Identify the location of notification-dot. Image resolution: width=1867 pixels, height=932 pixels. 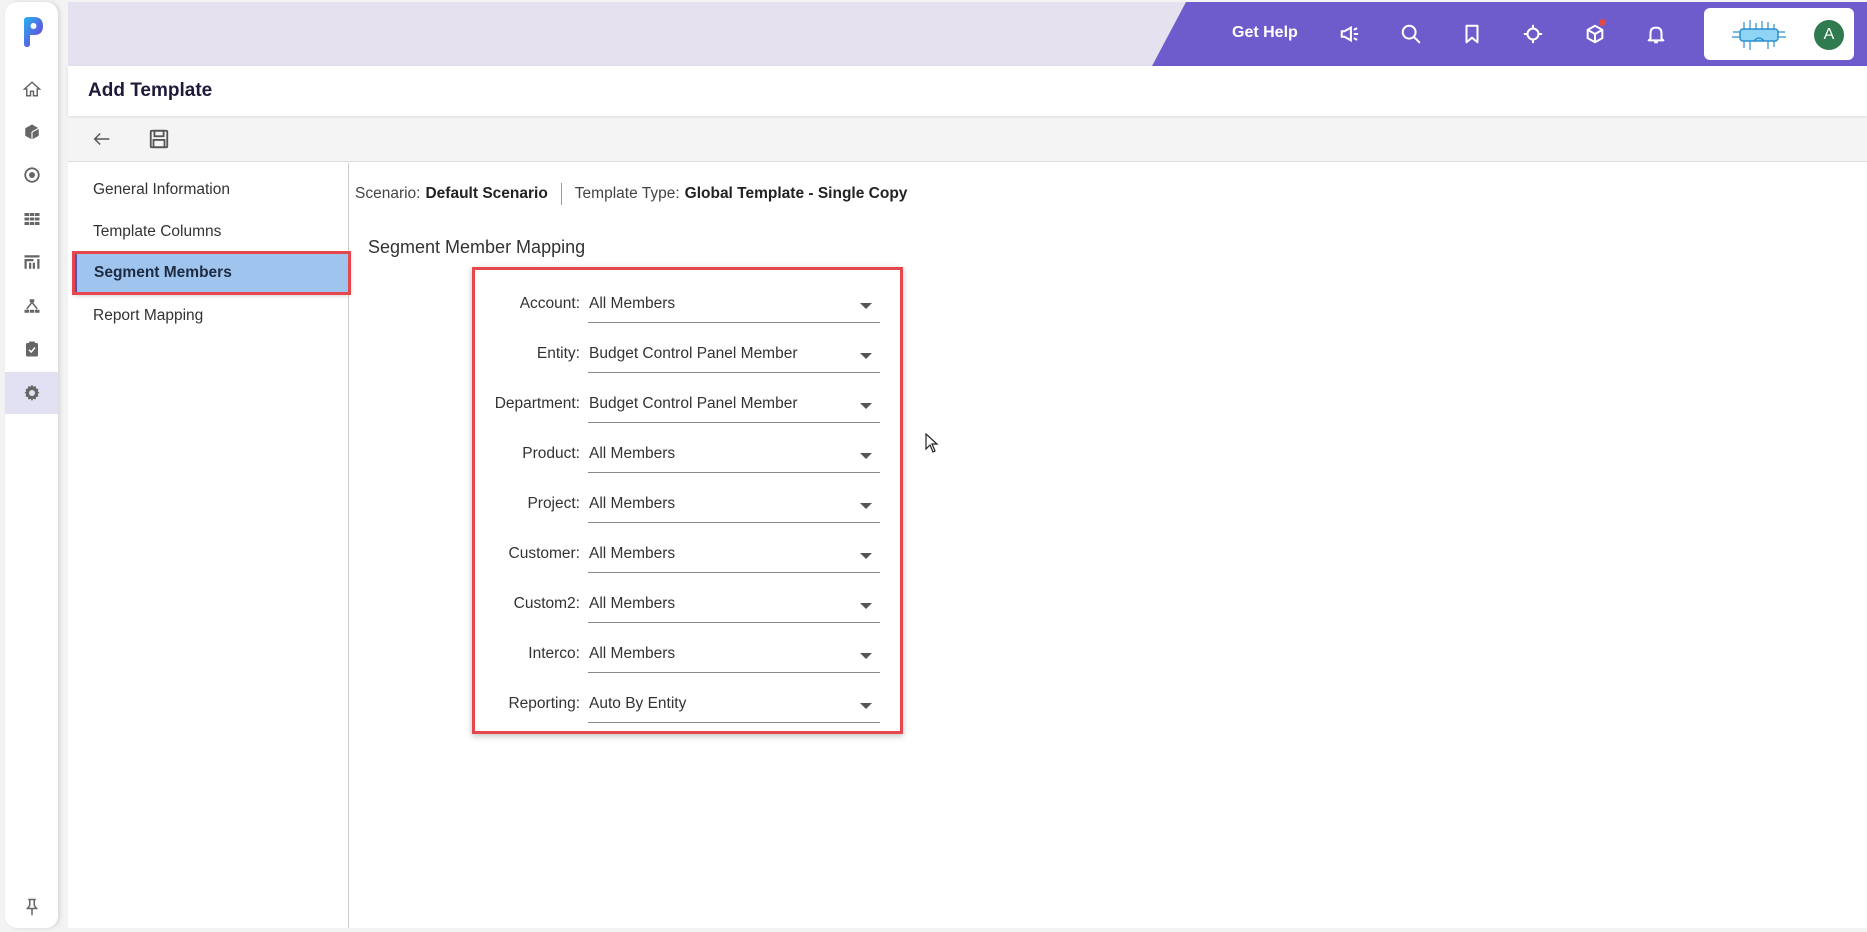
(1602, 22).